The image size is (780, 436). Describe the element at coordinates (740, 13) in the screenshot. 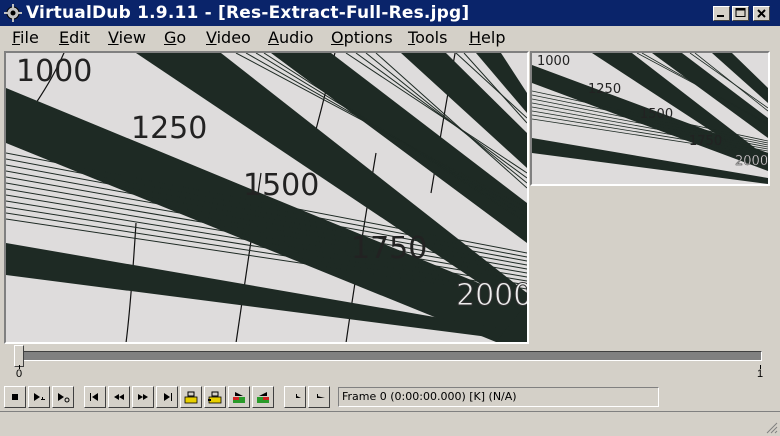

I see `maximize-button` at that location.